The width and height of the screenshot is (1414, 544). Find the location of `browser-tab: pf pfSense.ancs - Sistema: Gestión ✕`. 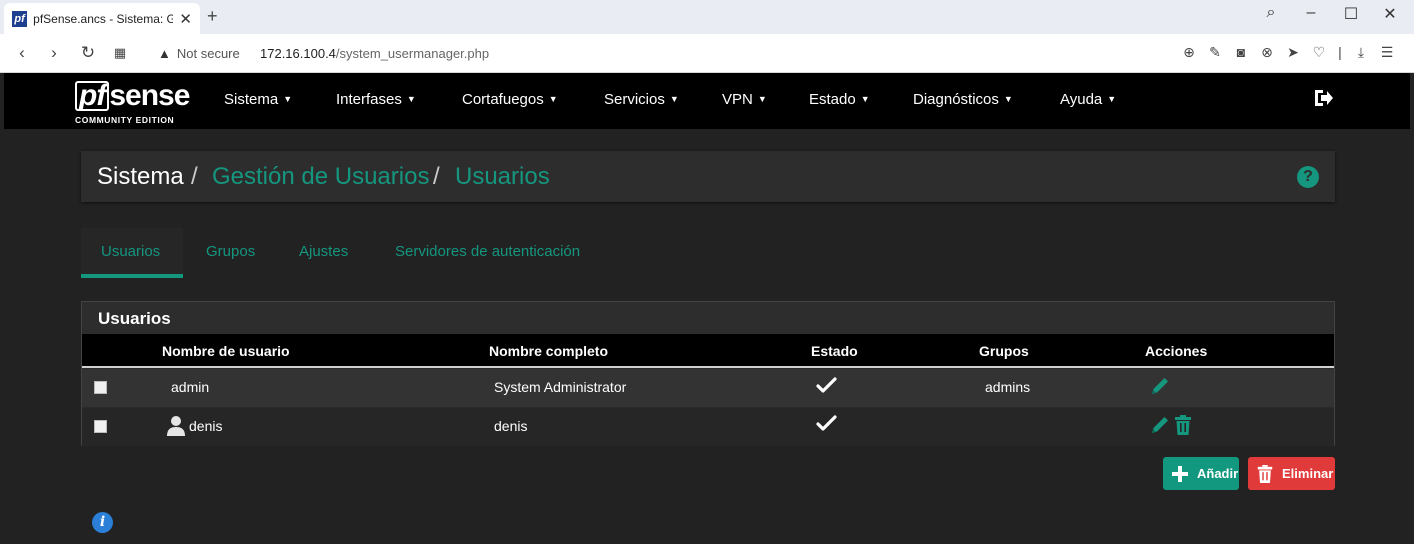

browser-tab: pf pfSense.ancs - Sistema: Gestión ✕ is located at coordinates (102, 18).